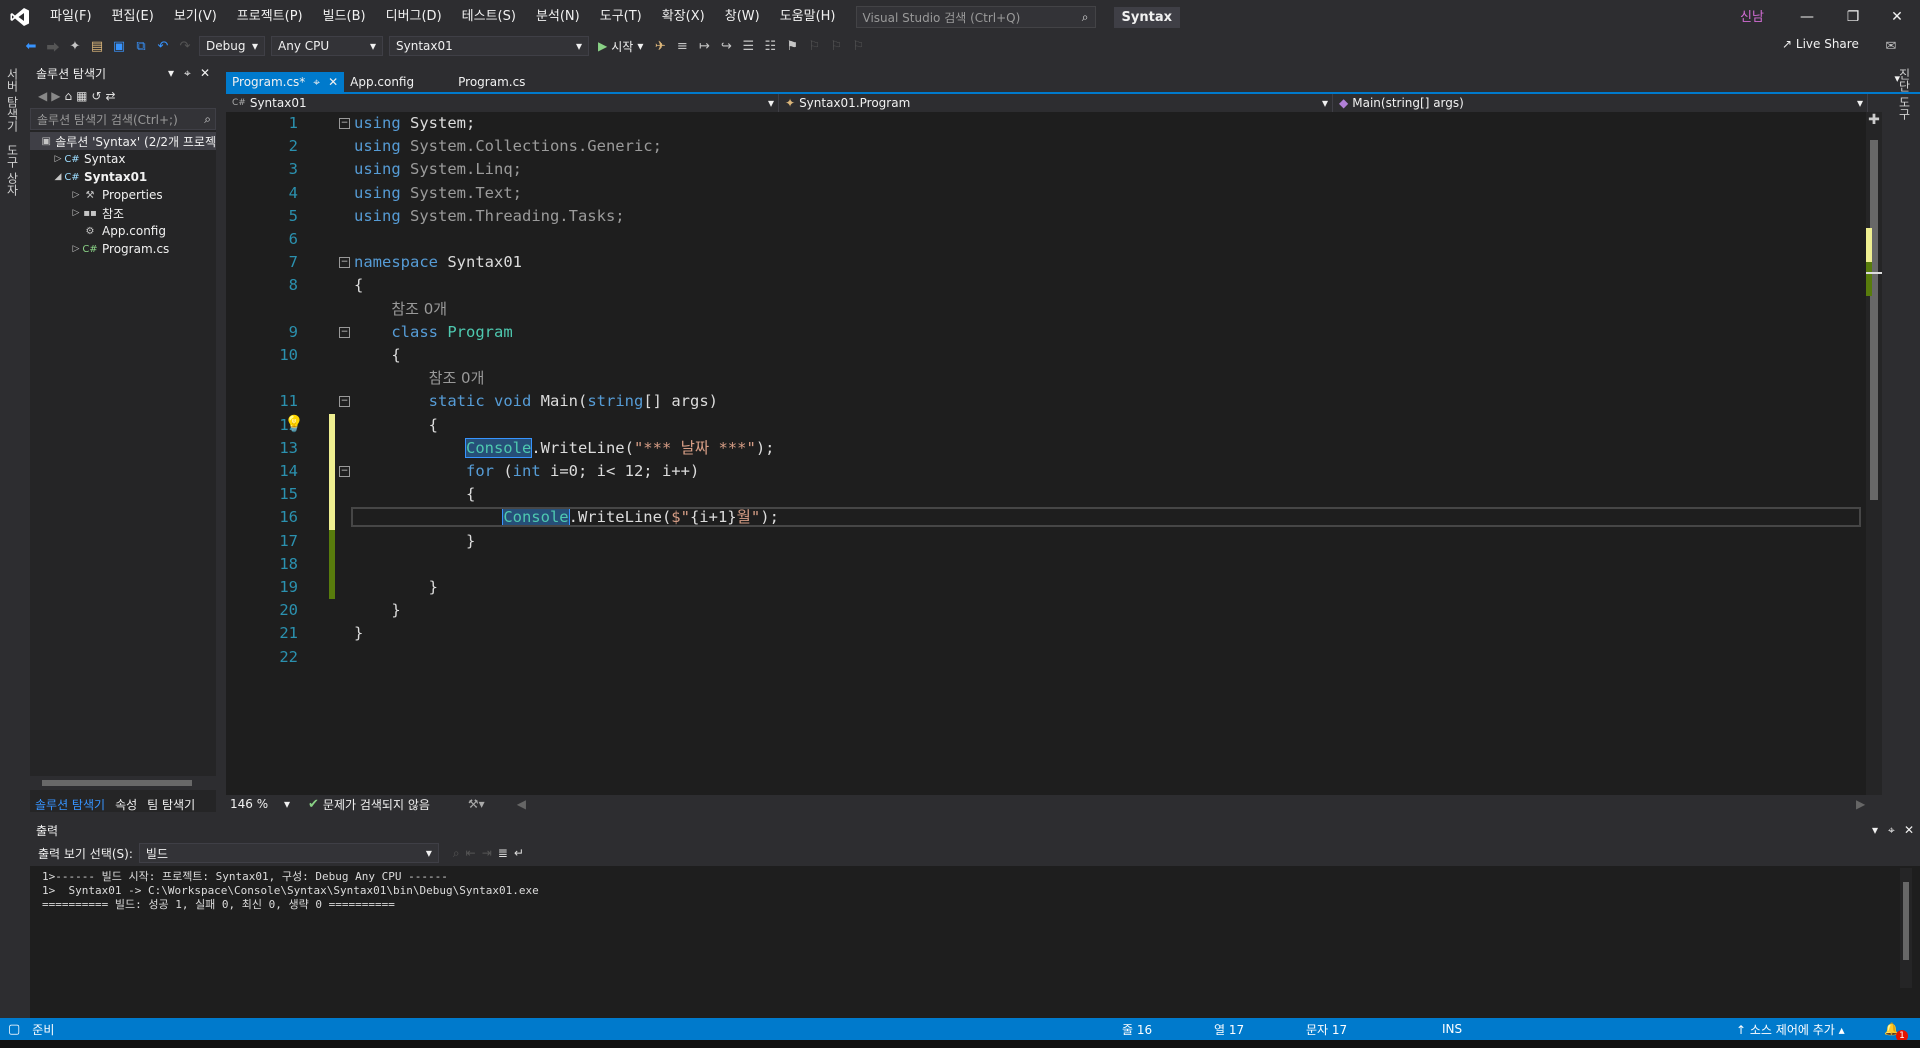 This screenshot has width=1920, height=1048. I want to click on code-line: using System.Text;, so click(438, 193).